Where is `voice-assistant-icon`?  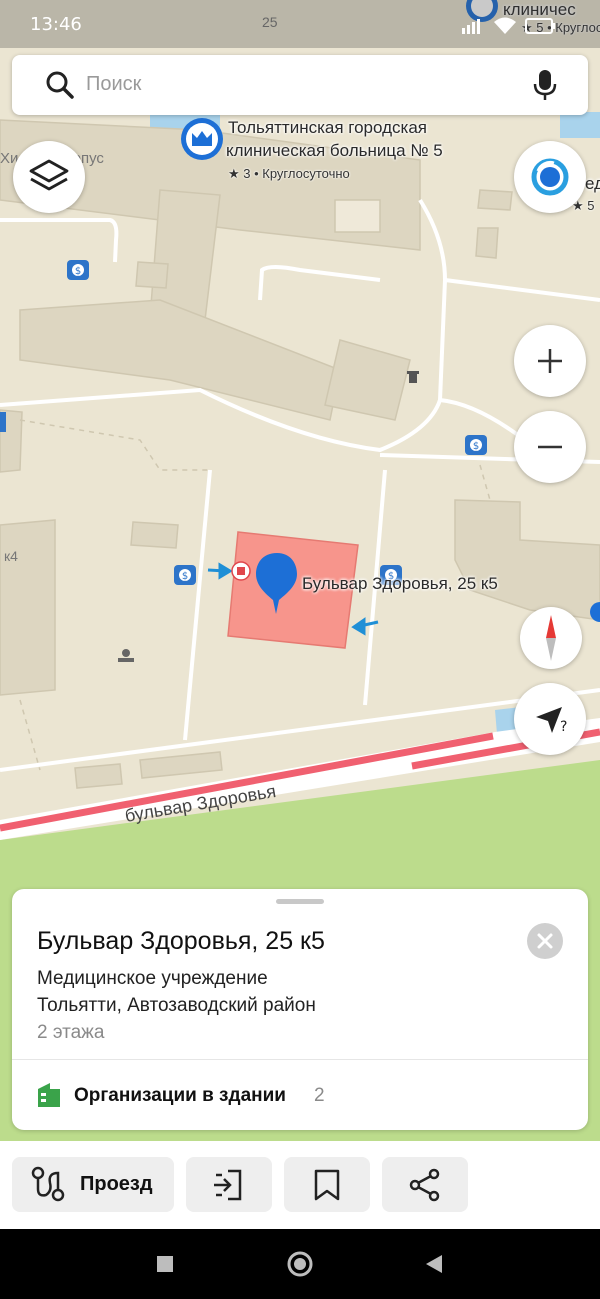
voice-assistant-icon is located at coordinates (550, 177).